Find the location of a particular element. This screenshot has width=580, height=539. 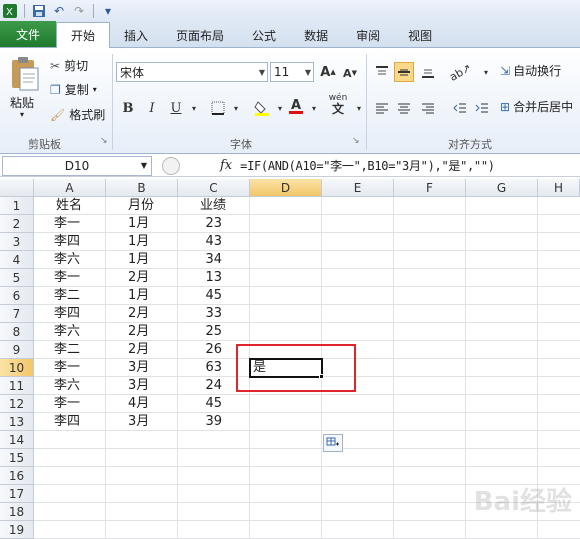

table-cell: 34 is located at coordinates (214, 260).